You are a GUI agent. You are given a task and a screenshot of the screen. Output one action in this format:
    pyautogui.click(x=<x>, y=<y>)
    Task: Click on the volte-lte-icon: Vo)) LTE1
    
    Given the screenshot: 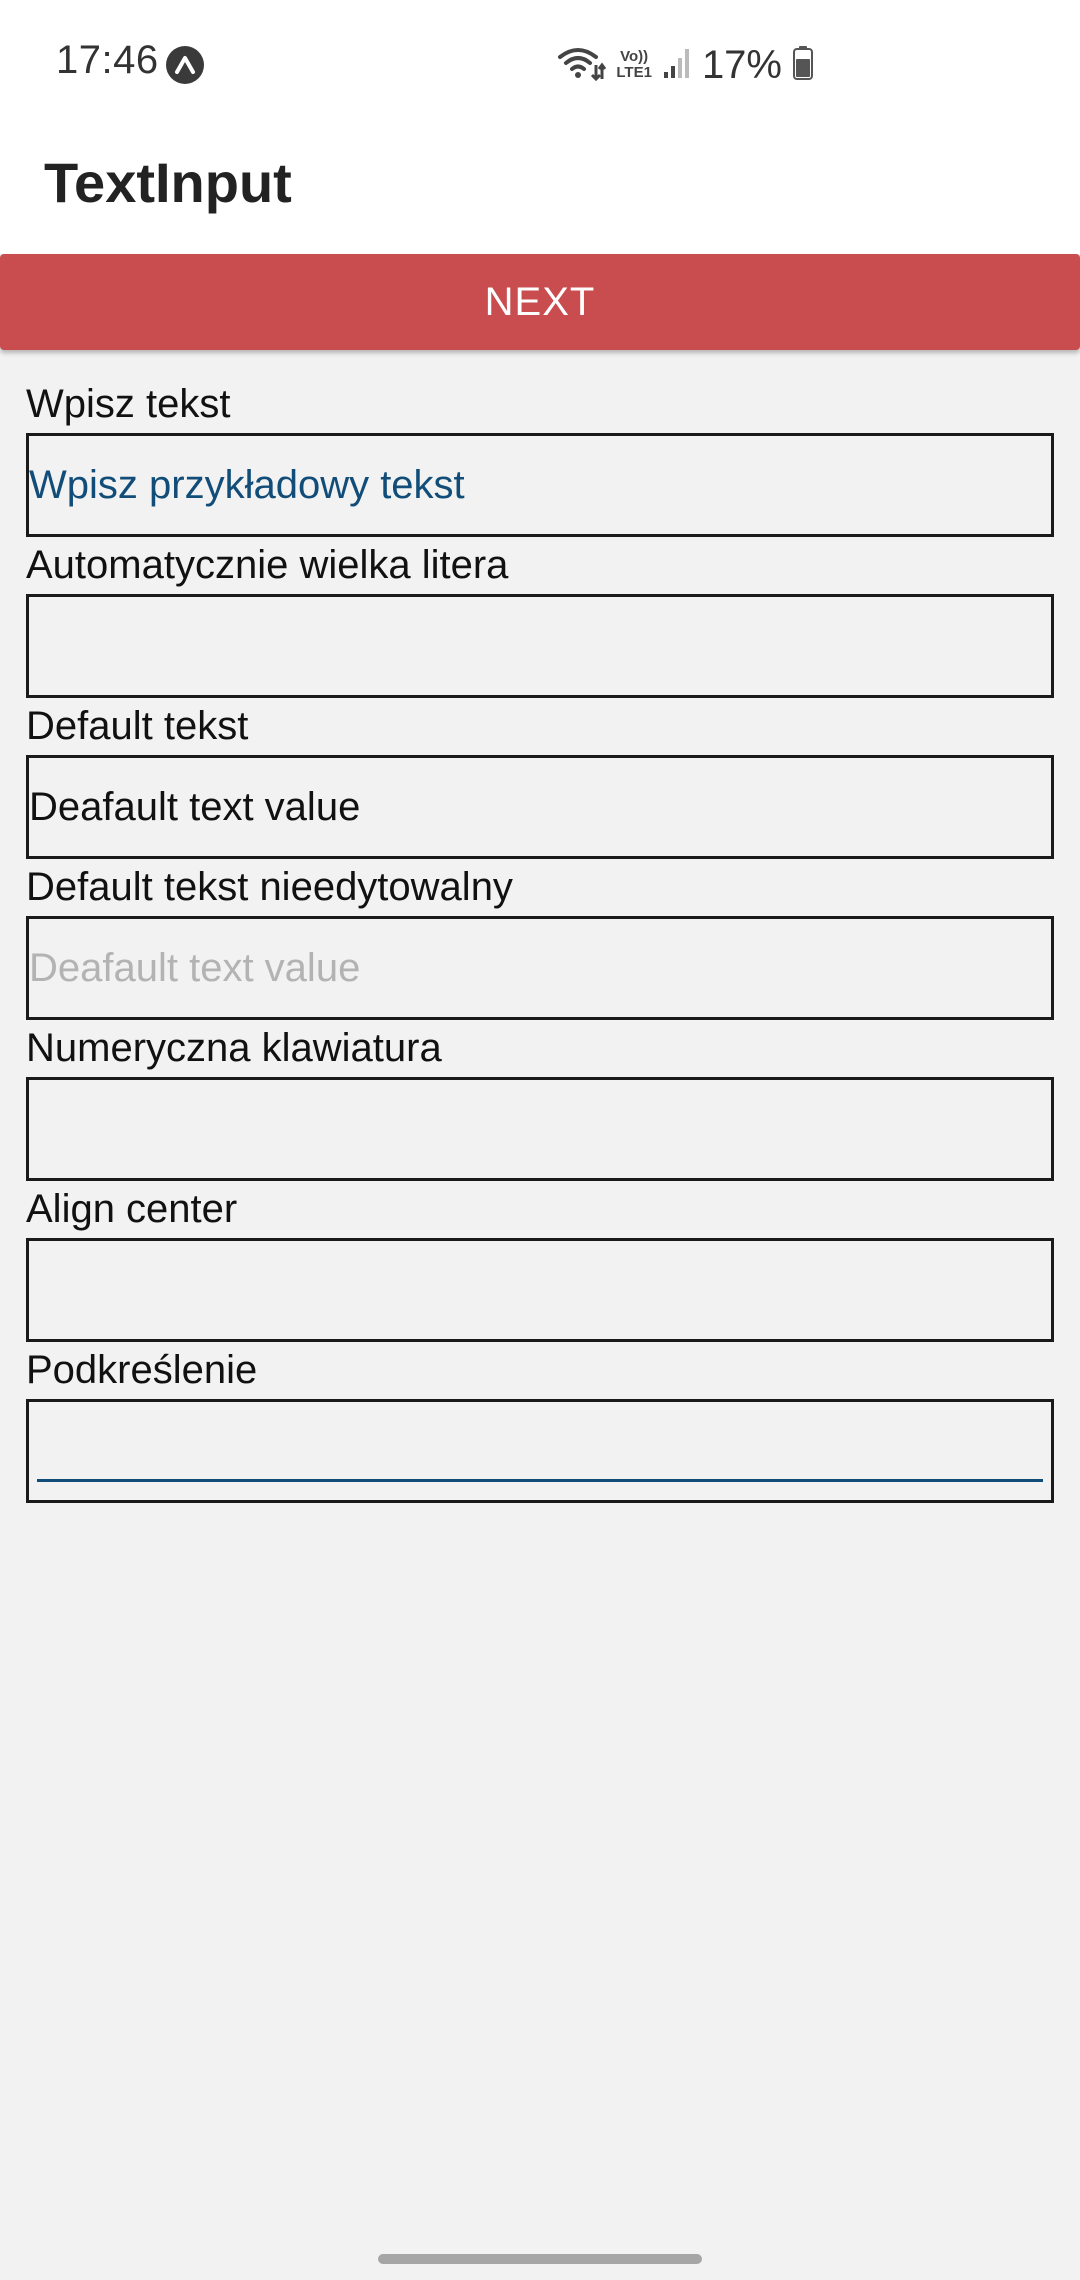 What is the action you would take?
    pyautogui.click(x=634, y=65)
    